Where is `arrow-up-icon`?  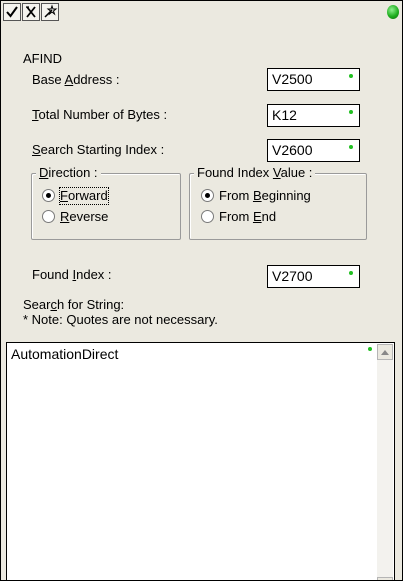
arrow-up-icon is located at coordinates (385, 352).